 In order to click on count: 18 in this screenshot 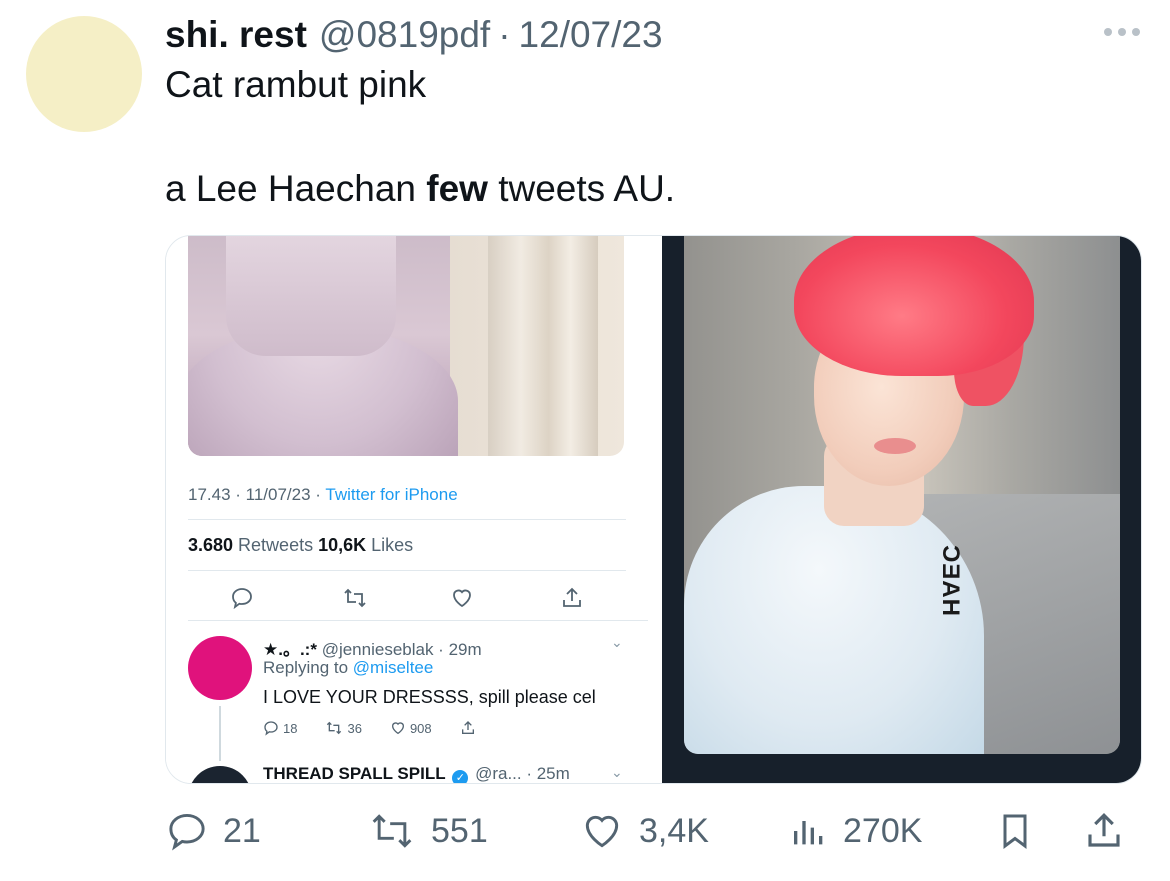, I will do `click(290, 728)`.